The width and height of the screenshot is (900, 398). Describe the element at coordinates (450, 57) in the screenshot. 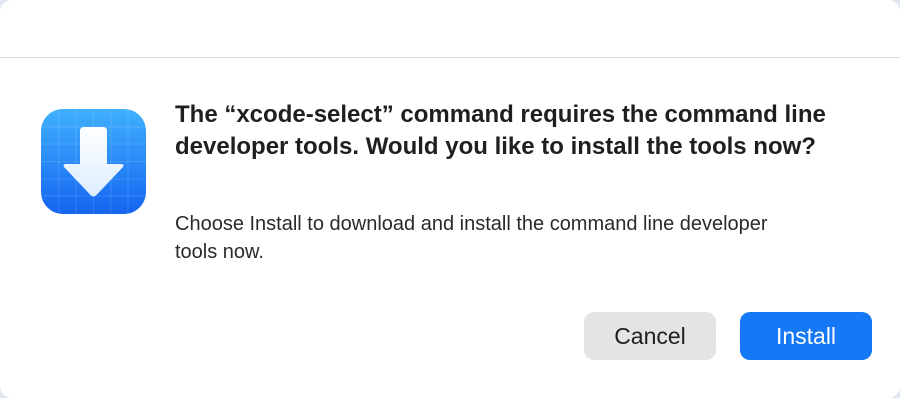

I see `title-divider` at that location.